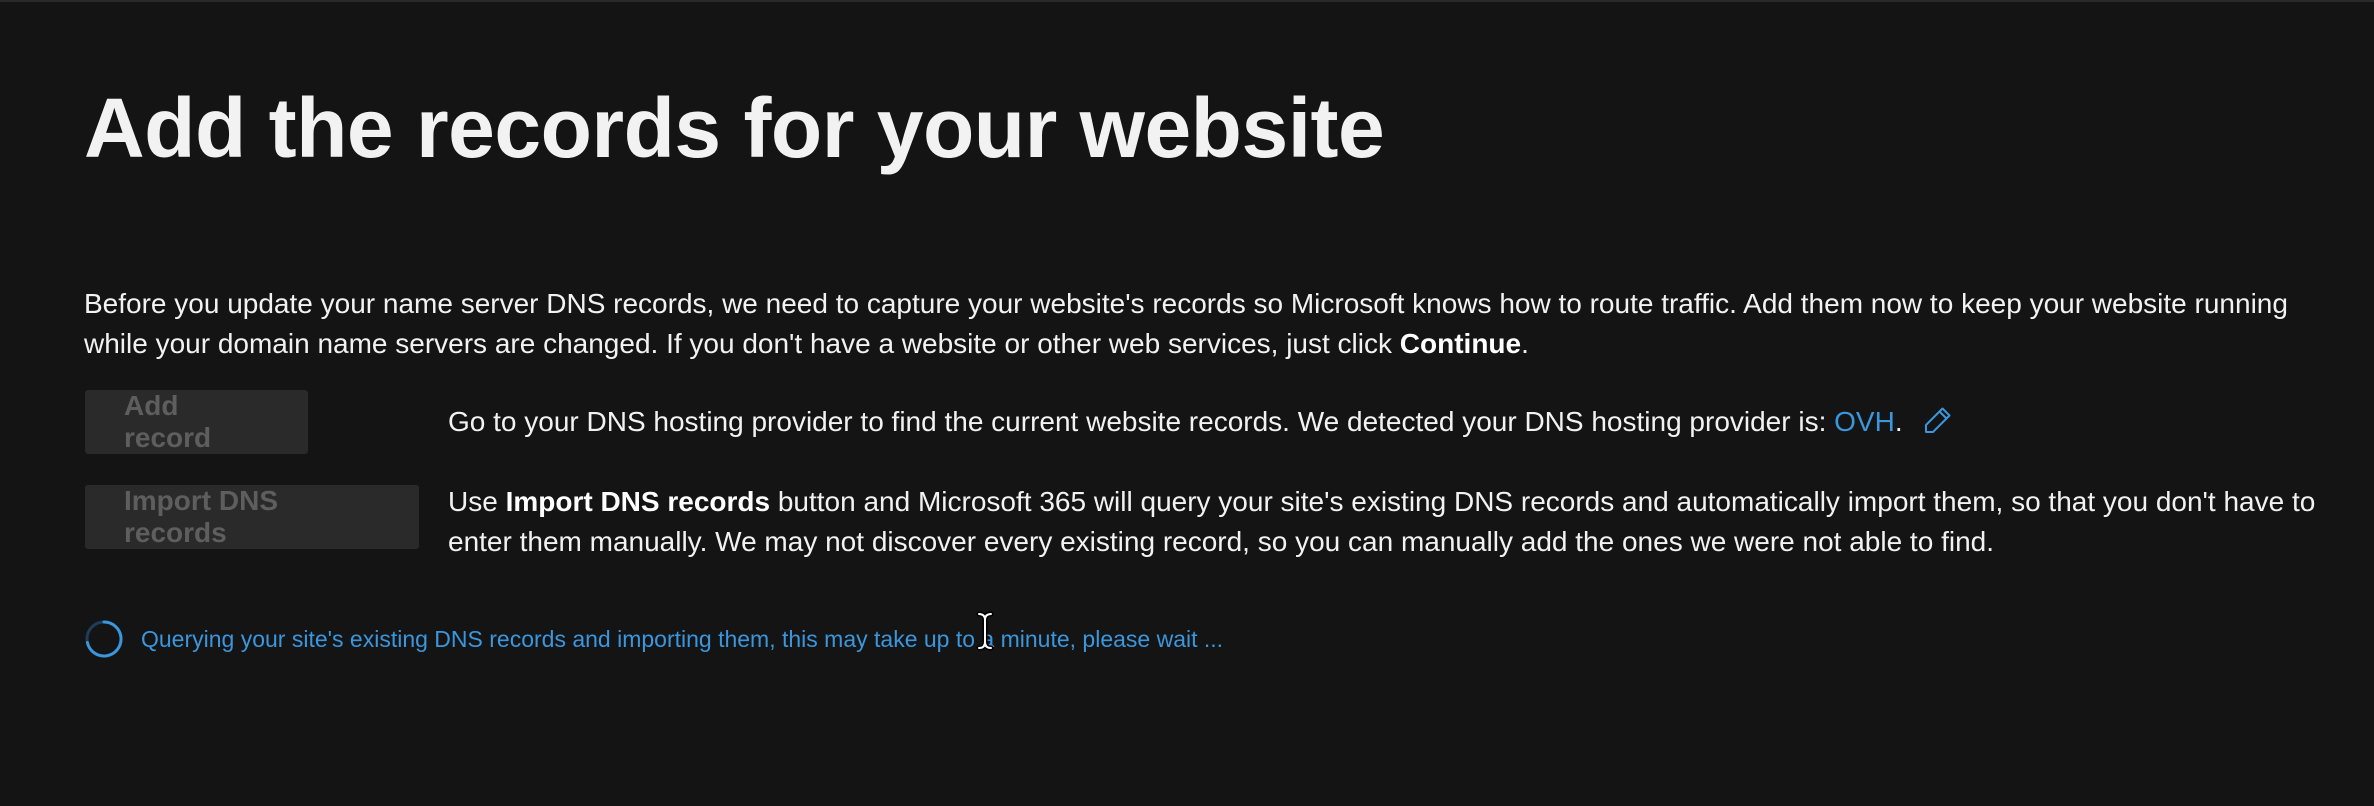 The height and width of the screenshot is (806, 2374). What do you see at coordinates (1938, 420) in the screenshot?
I see `pencil-icon` at bounding box center [1938, 420].